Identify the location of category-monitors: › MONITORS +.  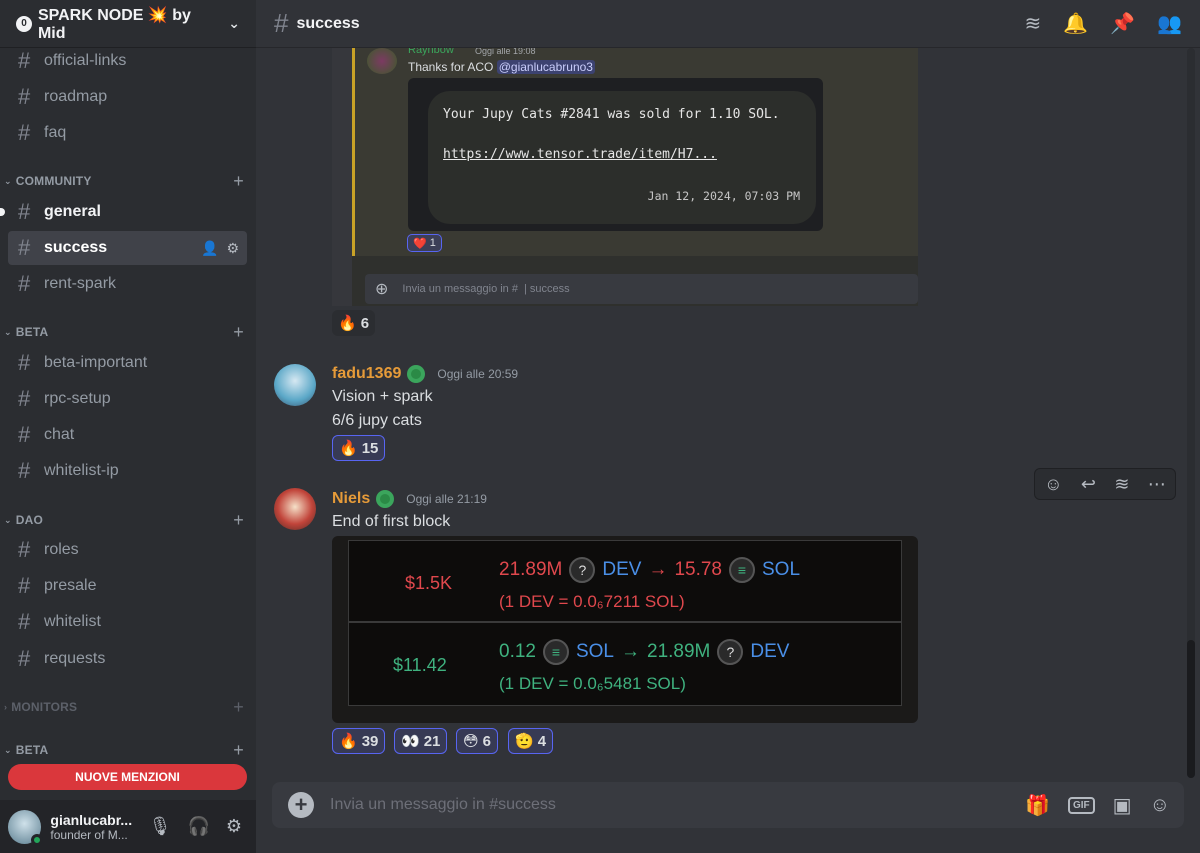
(124, 707).